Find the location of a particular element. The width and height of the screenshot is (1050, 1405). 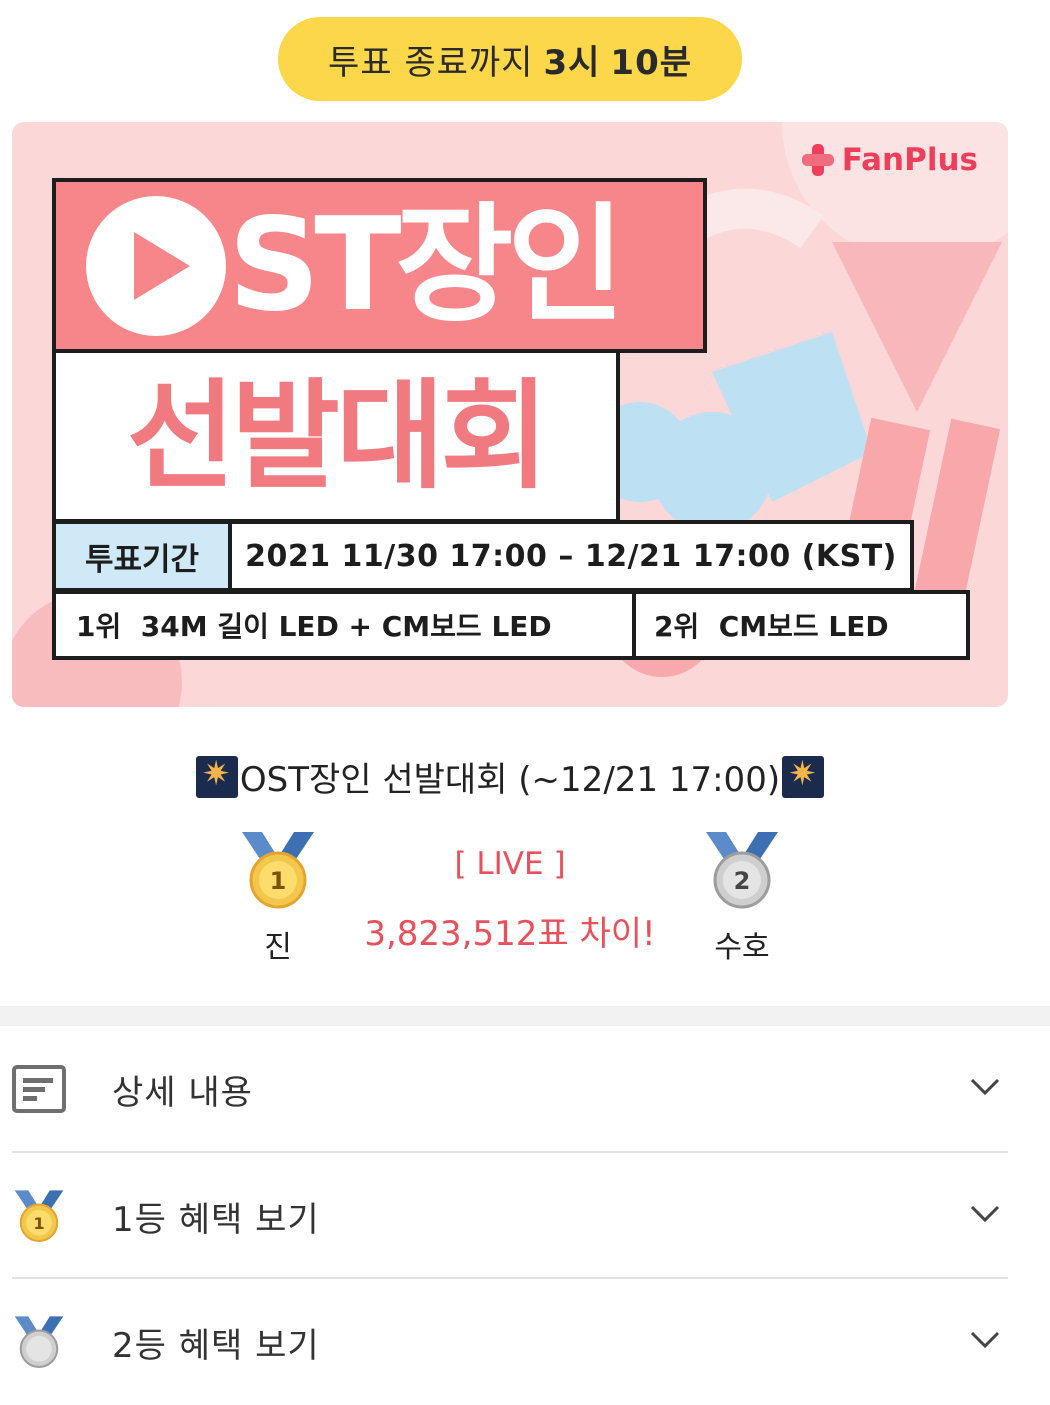

play-icon is located at coordinates (156, 265).